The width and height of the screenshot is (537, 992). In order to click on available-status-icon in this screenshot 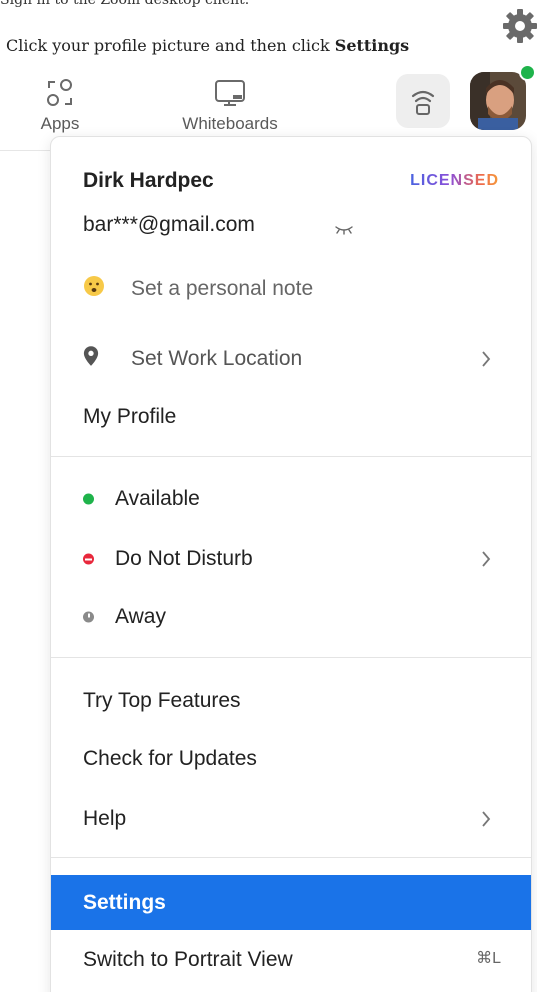, I will do `click(88, 499)`.